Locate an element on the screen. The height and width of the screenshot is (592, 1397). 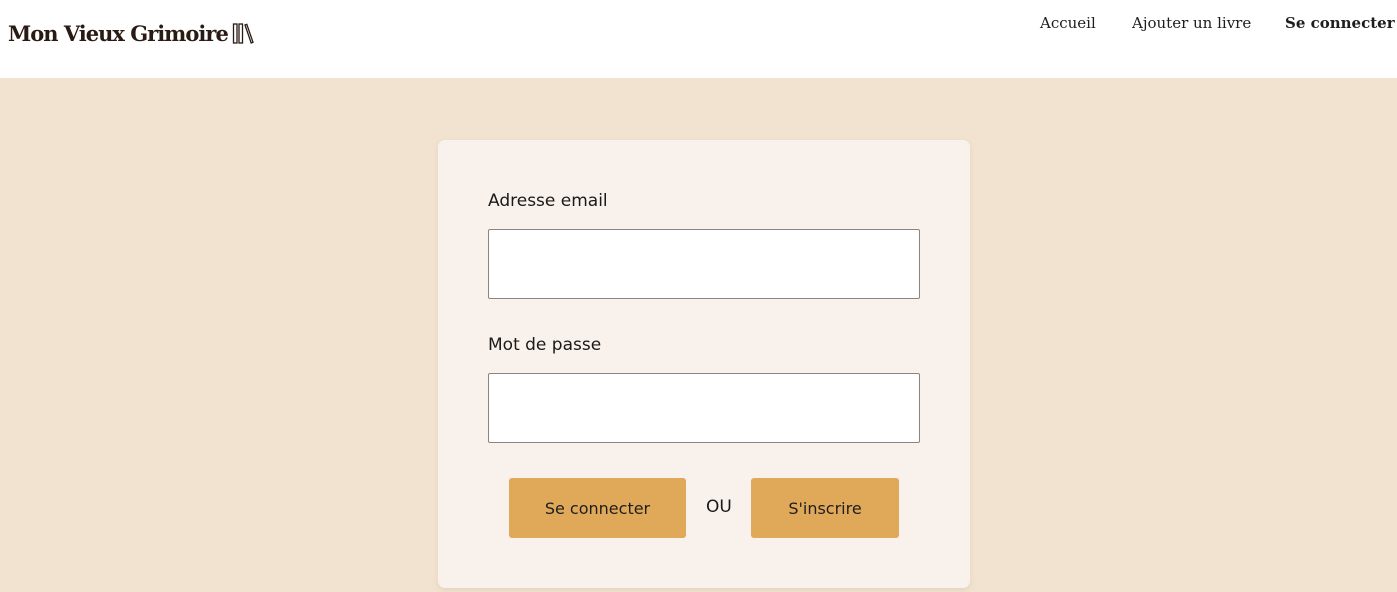
logo-text: Mon Vieux Grimoire is located at coordinates (118, 33).